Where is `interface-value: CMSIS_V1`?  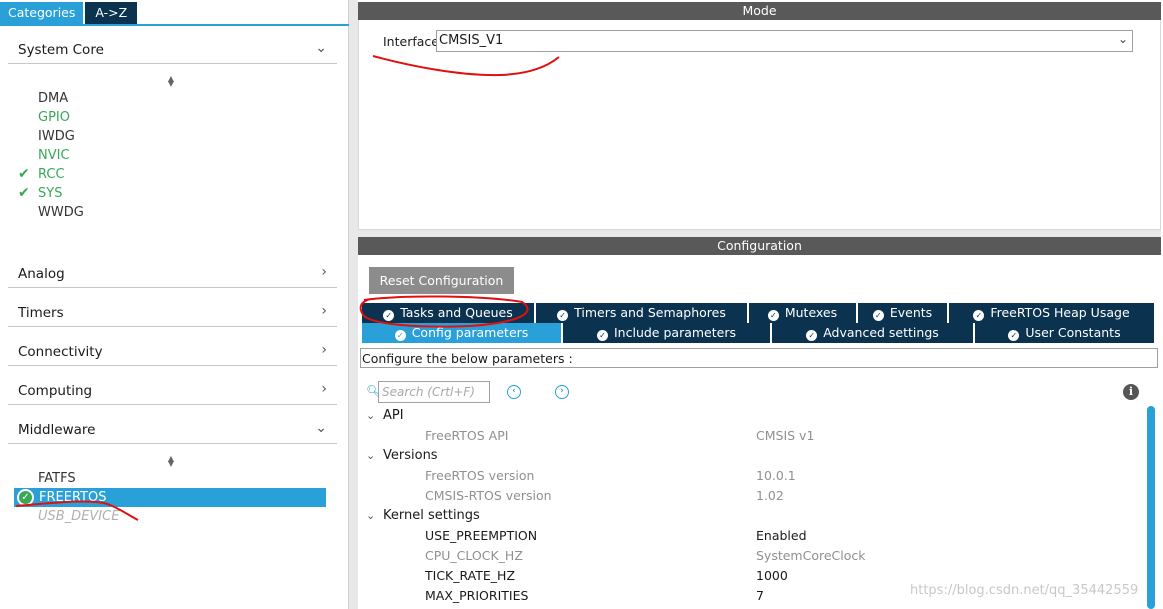 interface-value: CMSIS_V1 is located at coordinates (471, 40).